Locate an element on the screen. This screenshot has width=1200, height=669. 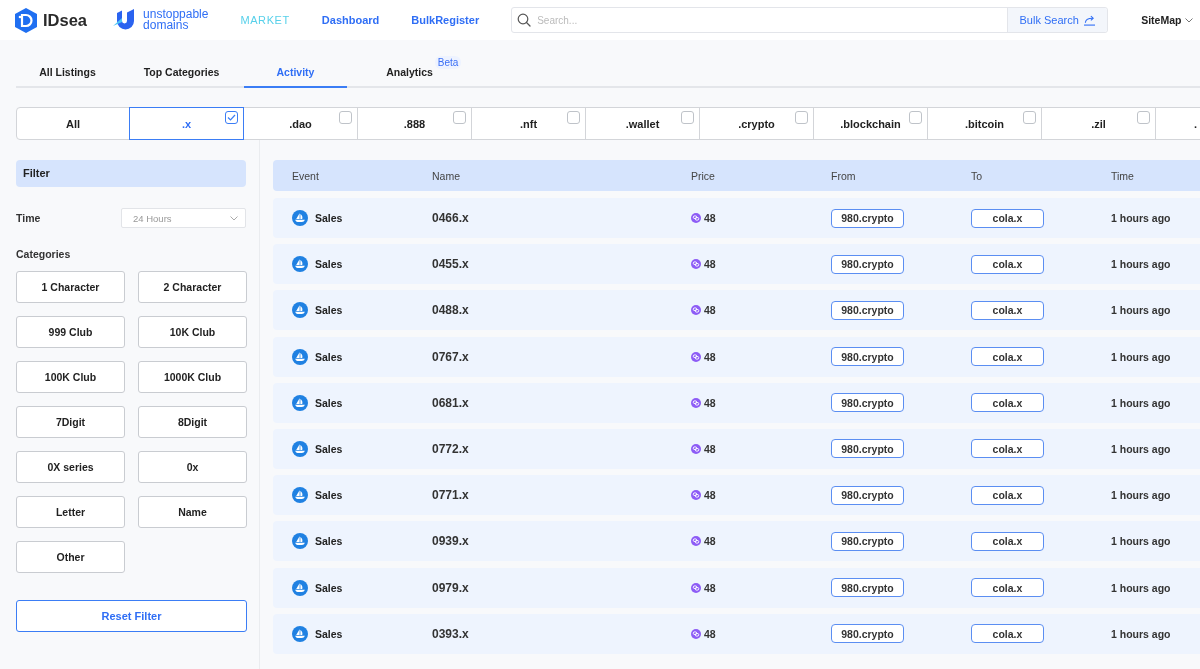
domain-name: 0455.x is located at coordinates (450, 264).